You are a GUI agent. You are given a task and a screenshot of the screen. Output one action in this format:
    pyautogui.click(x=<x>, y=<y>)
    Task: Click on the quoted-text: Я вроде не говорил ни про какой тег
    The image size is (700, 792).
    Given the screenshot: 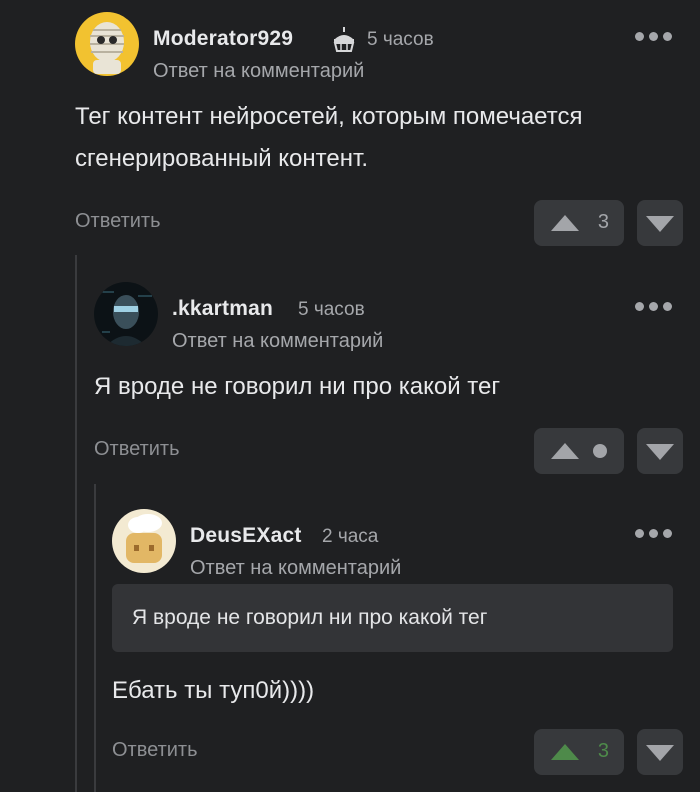 What is the action you would take?
    pyautogui.click(x=392, y=618)
    